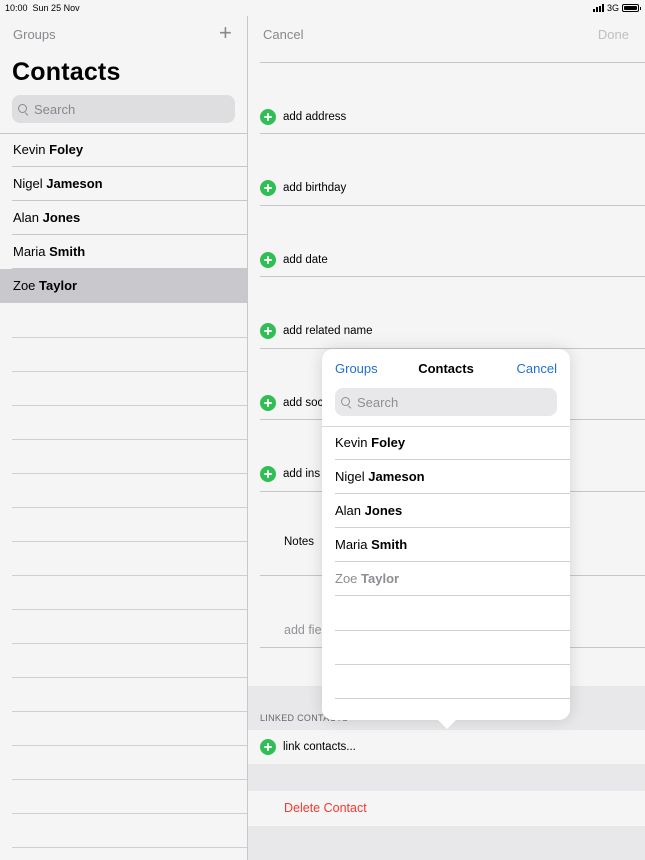  I want to click on search-input: Search, so click(123, 109).